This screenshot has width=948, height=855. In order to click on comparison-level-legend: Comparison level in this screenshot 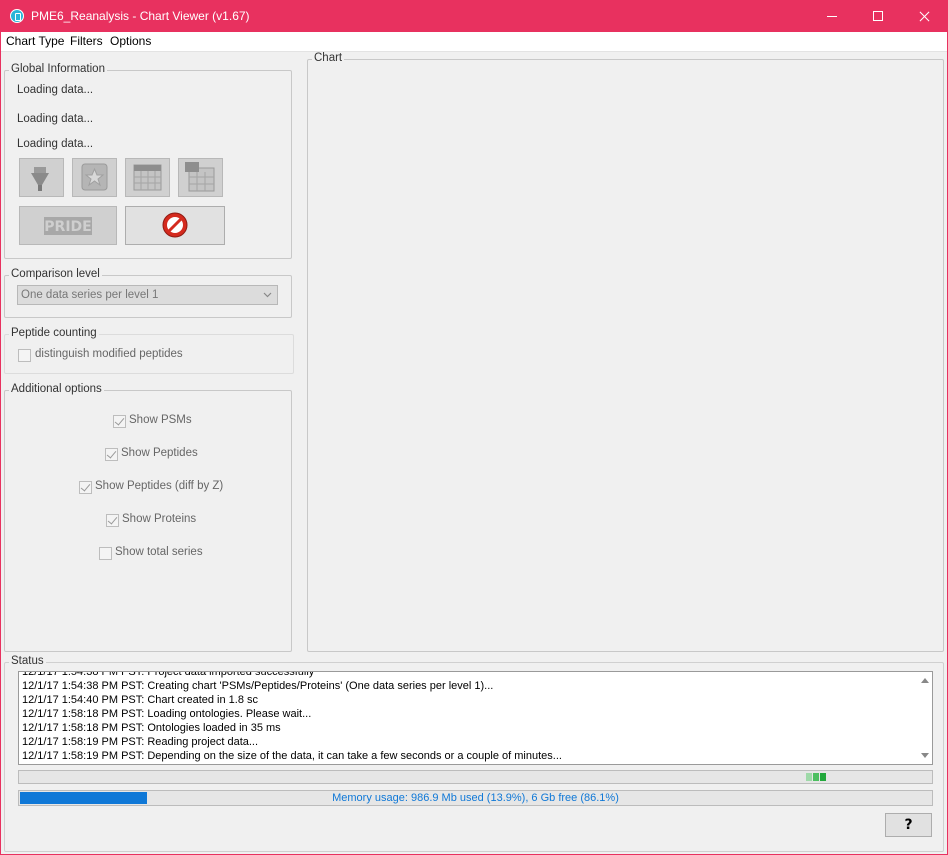, I will do `click(55, 274)`.